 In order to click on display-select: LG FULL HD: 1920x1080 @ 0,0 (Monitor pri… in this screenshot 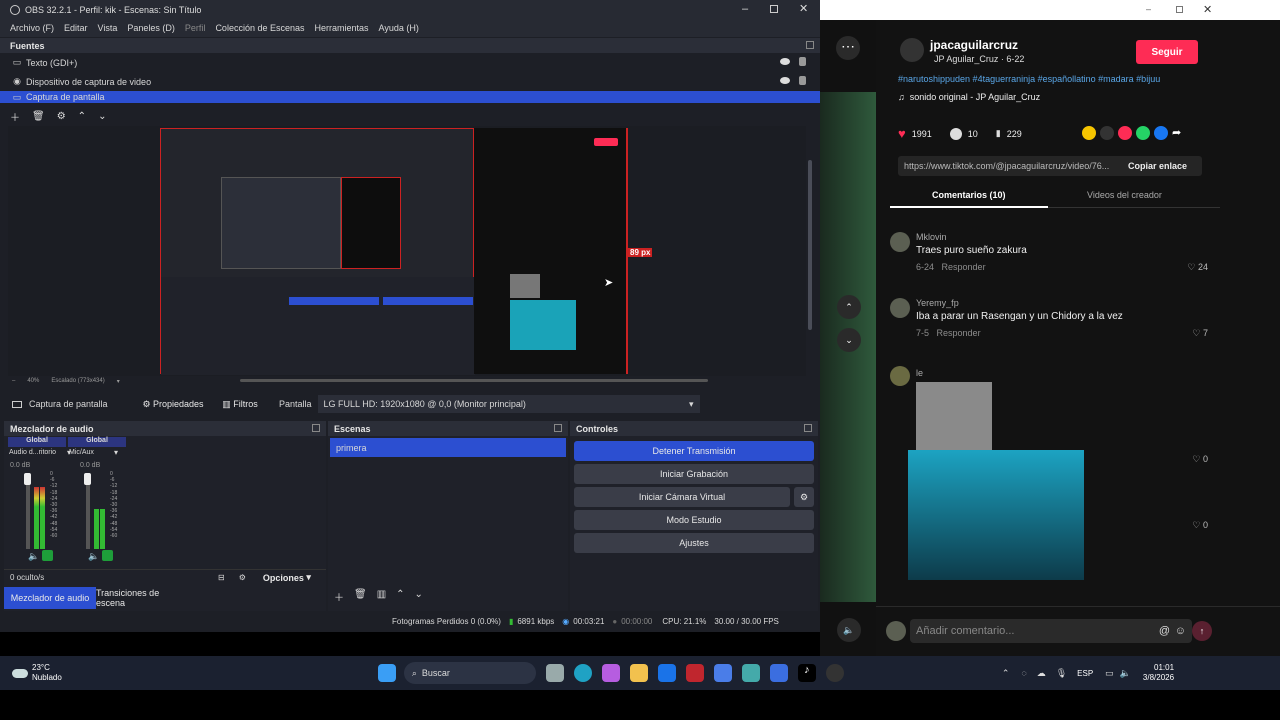, I will do `click(508, 404)`.